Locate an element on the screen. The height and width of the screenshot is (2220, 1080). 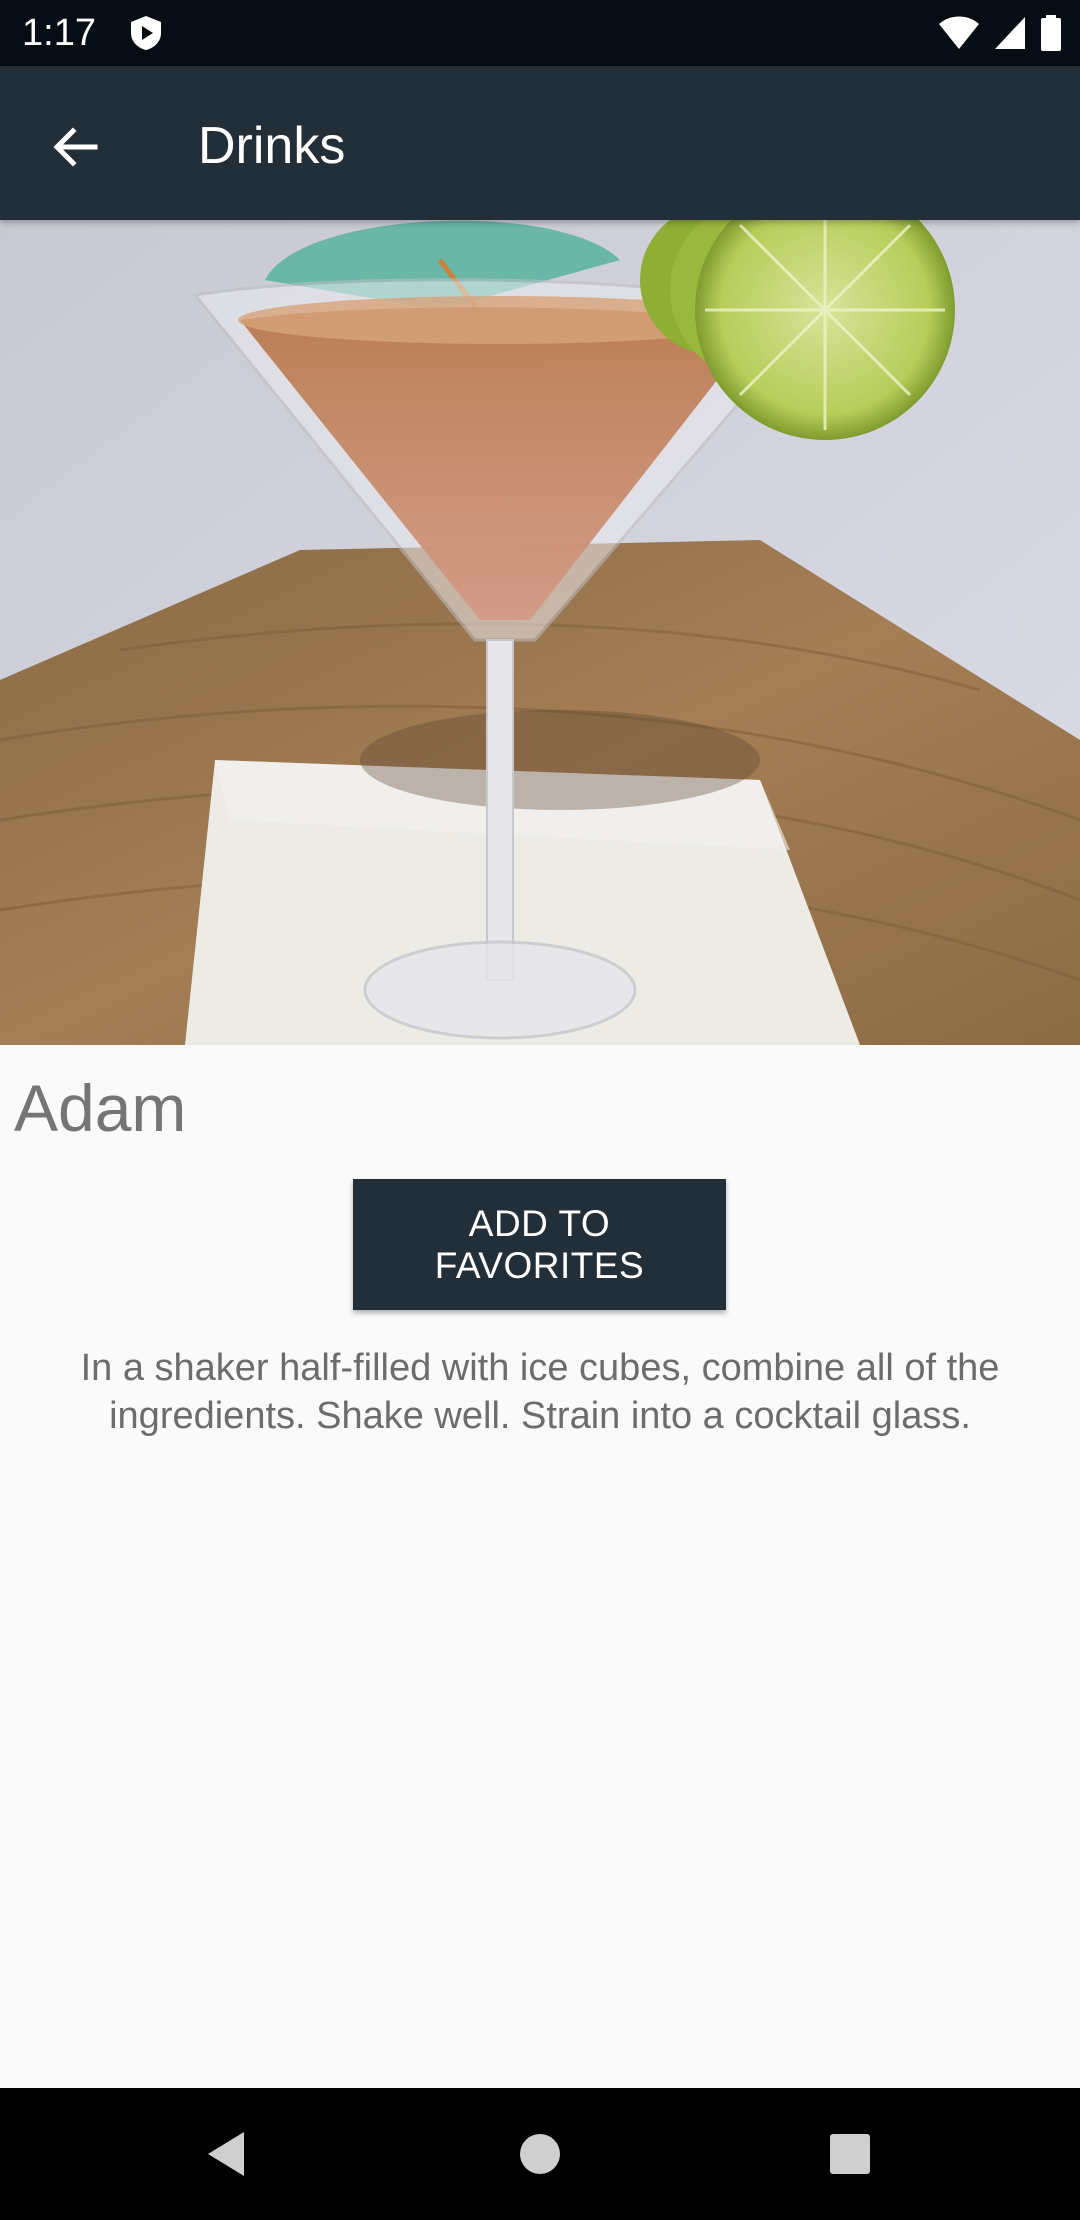
back-triangle-icon is located at coordinates (226, 2154).